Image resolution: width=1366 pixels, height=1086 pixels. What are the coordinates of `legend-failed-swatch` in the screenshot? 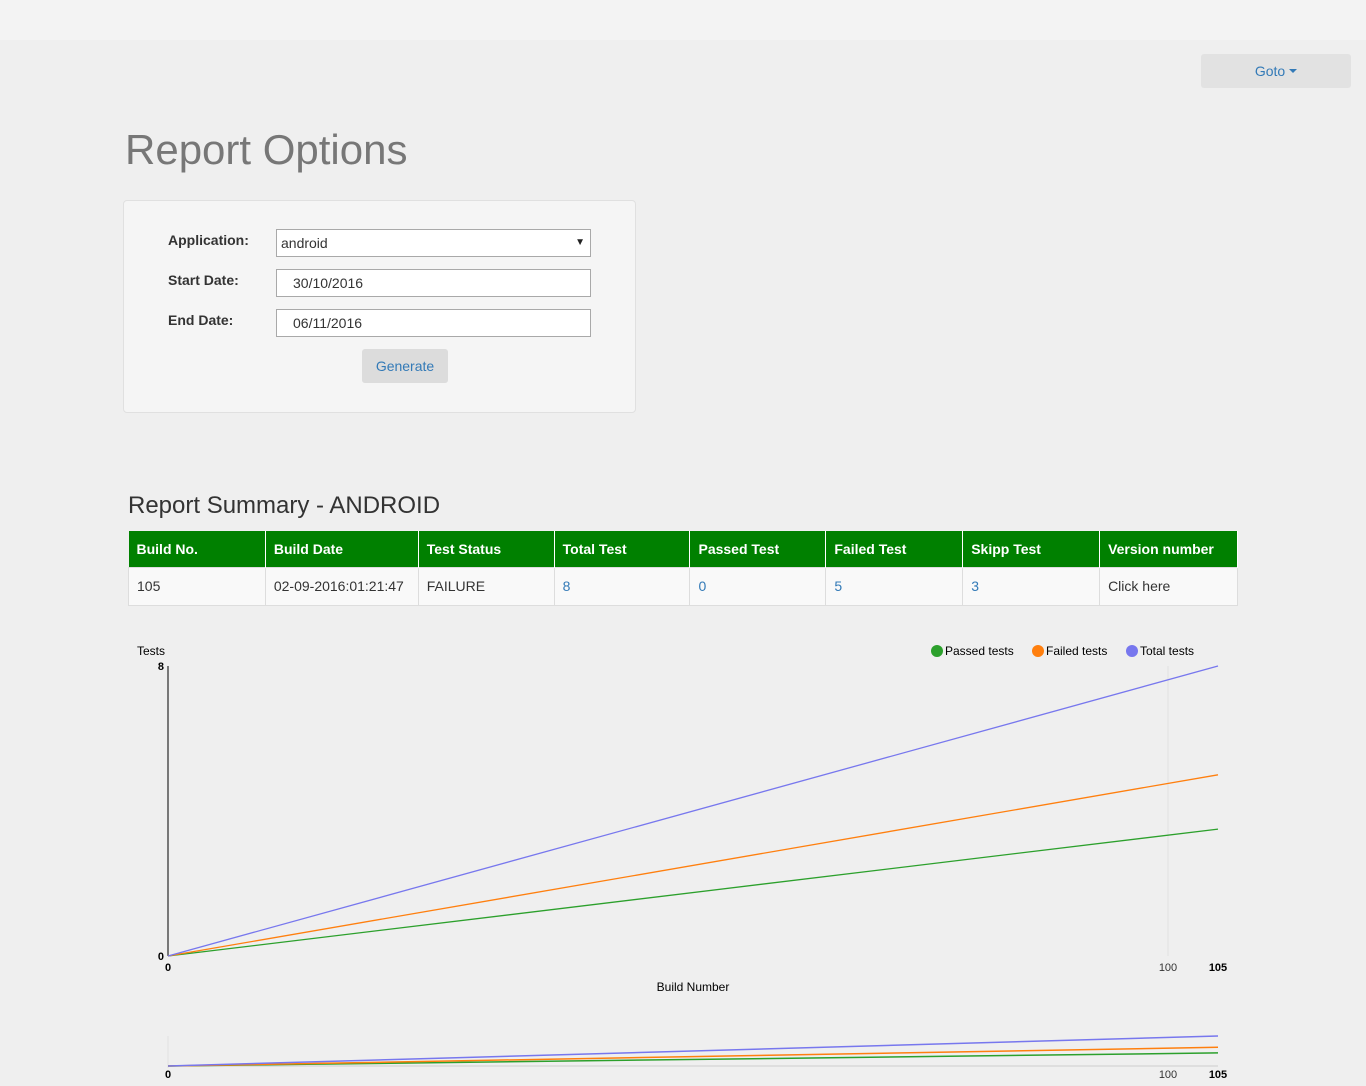 It's located at (1038, 651).